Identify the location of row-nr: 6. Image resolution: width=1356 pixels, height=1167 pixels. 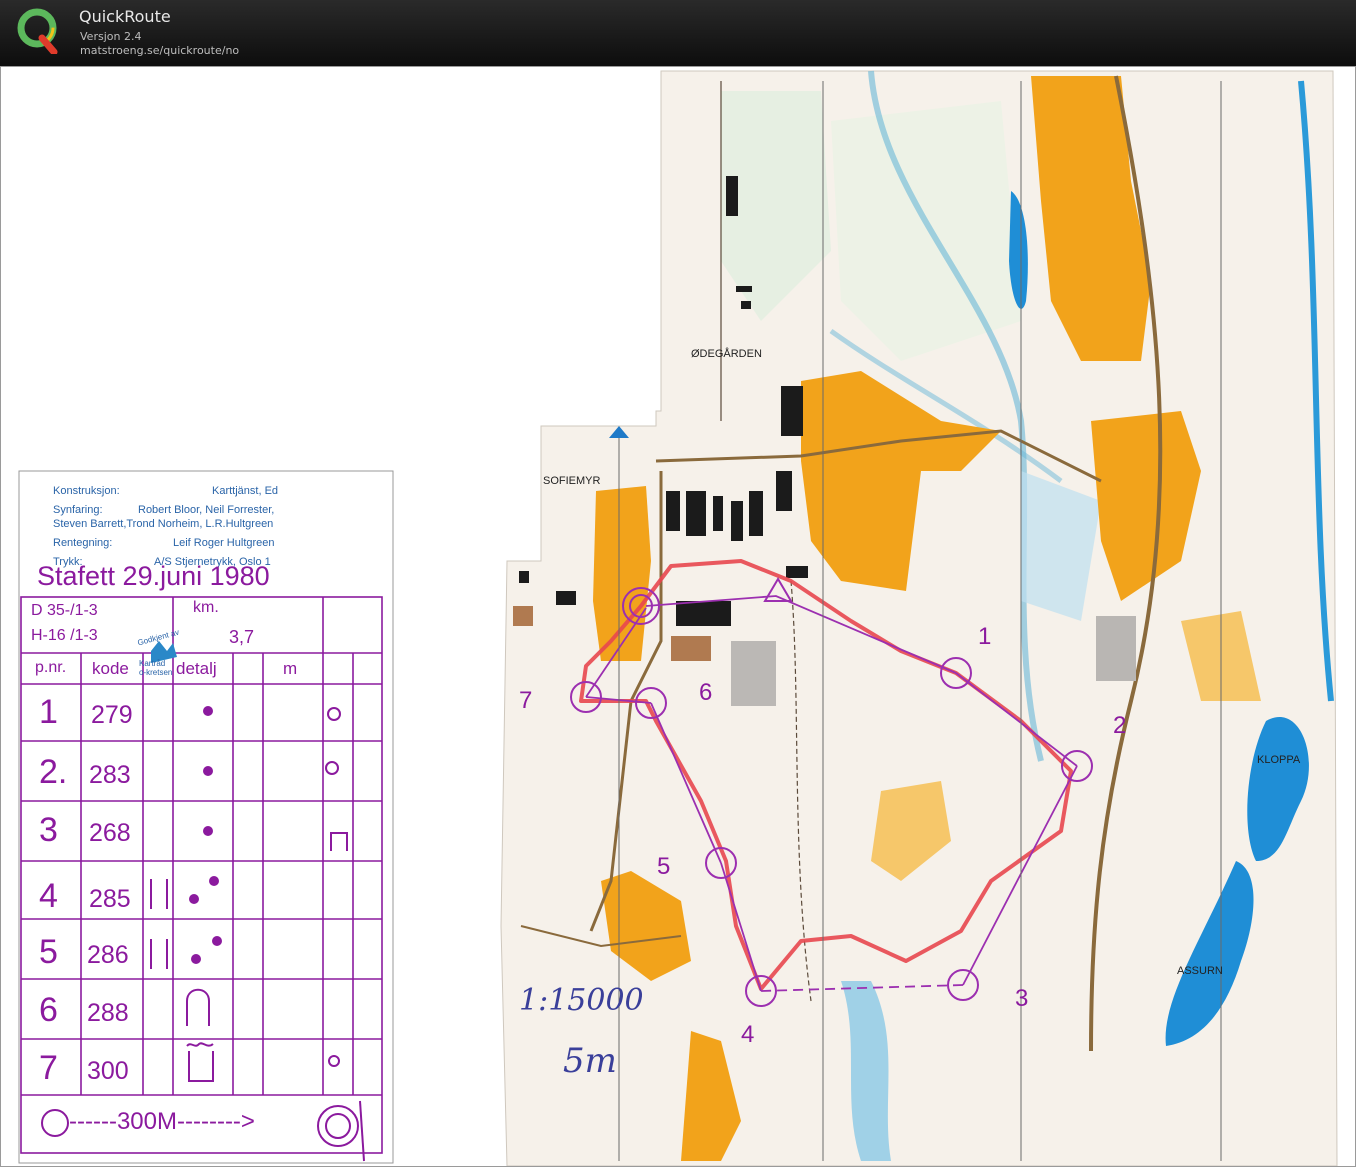
(48, 1010).